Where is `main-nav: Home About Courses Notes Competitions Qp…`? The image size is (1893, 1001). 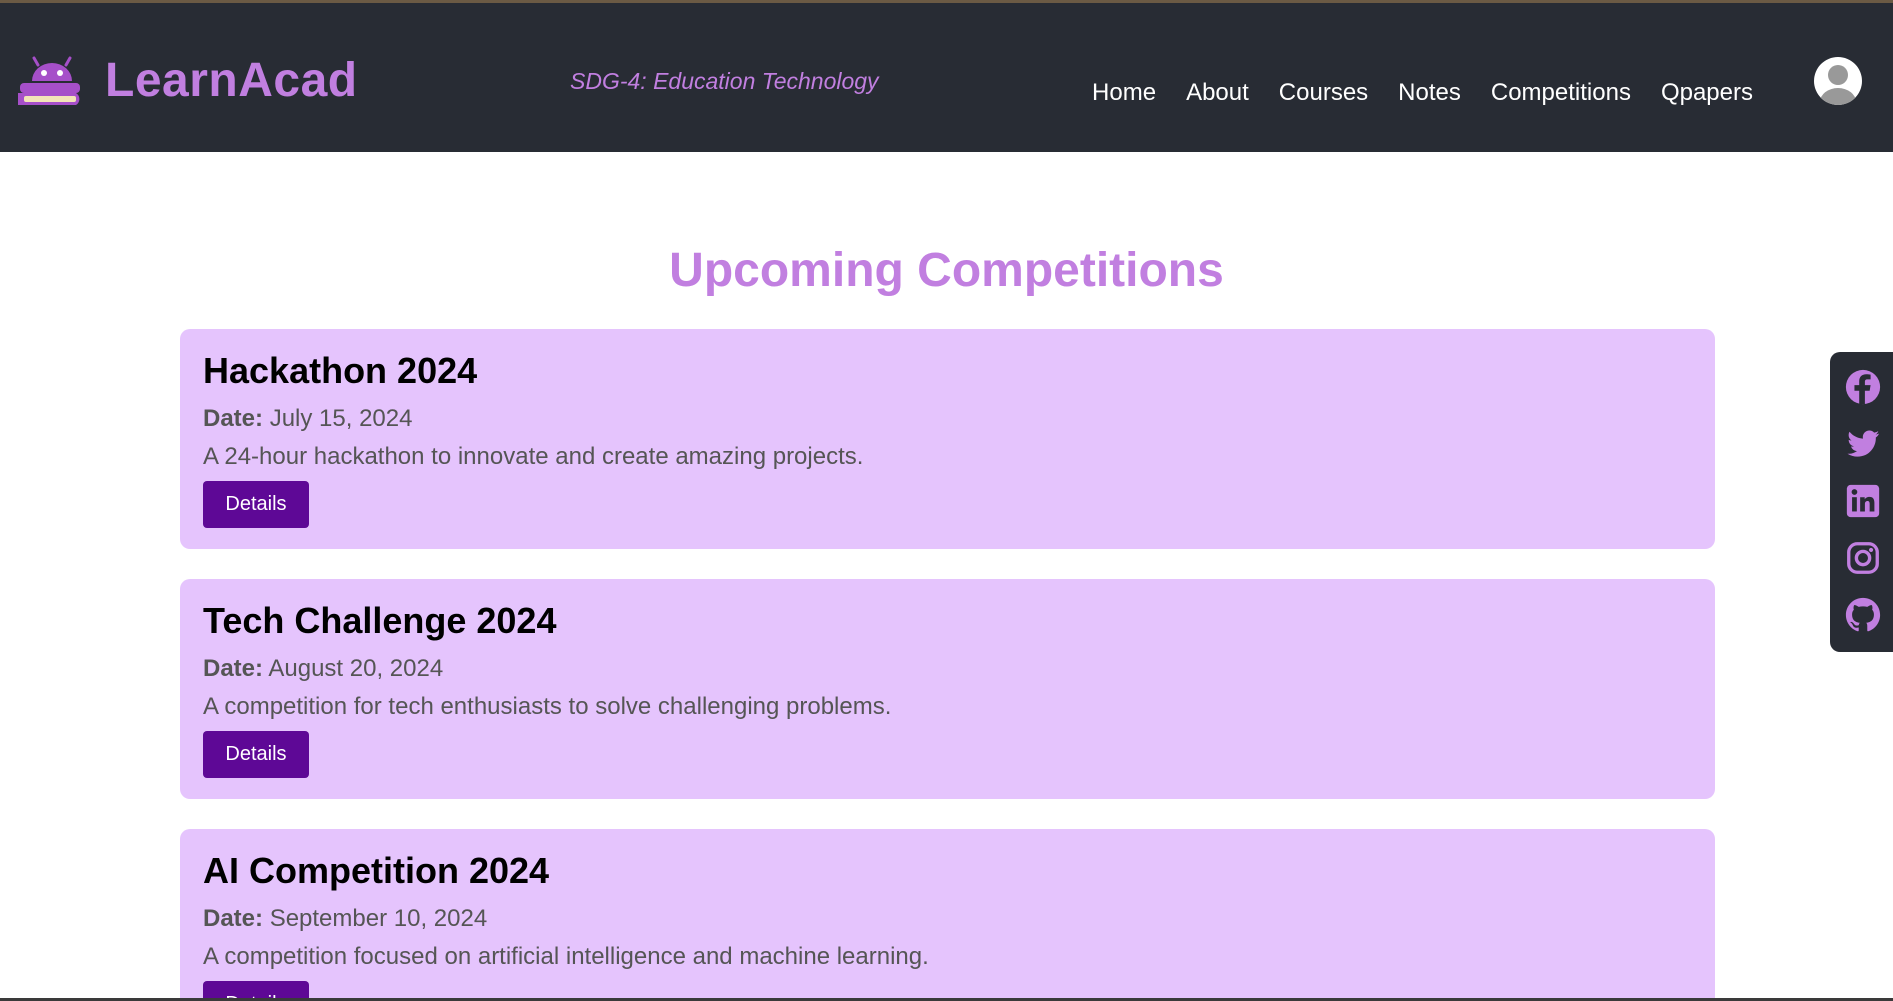
main-nav: Home About Courses Notes Competitions Qp… is located at coordinates (1422, 93).